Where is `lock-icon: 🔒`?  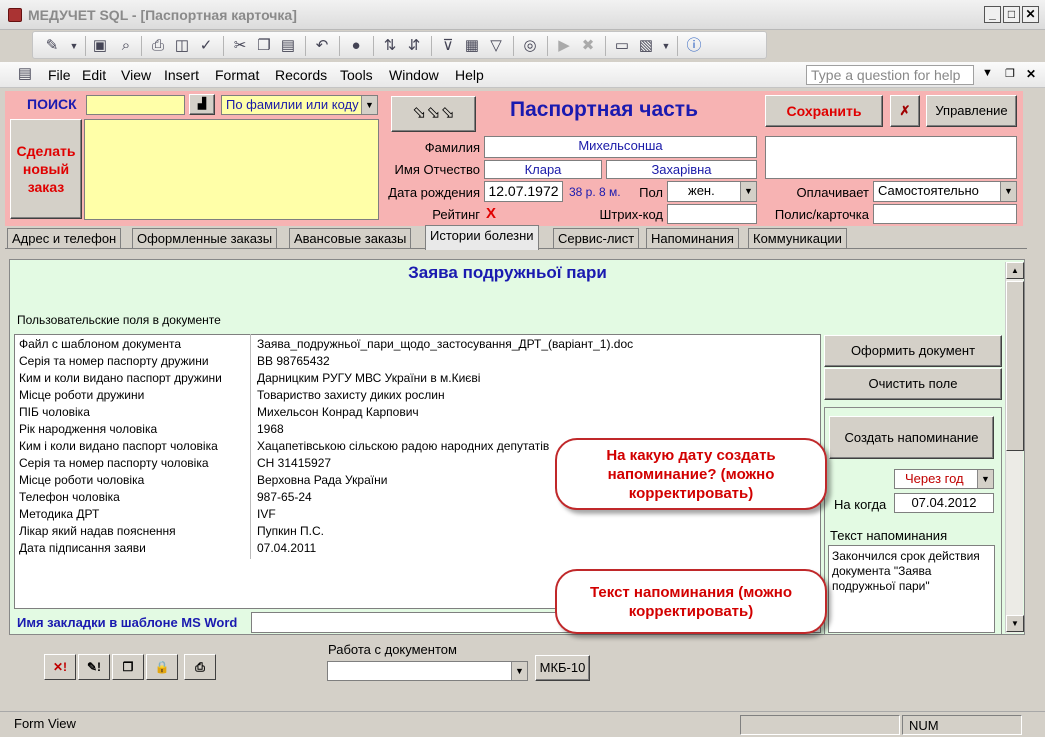 lock-icon: 🔒 is located at coordinates (162, 667).